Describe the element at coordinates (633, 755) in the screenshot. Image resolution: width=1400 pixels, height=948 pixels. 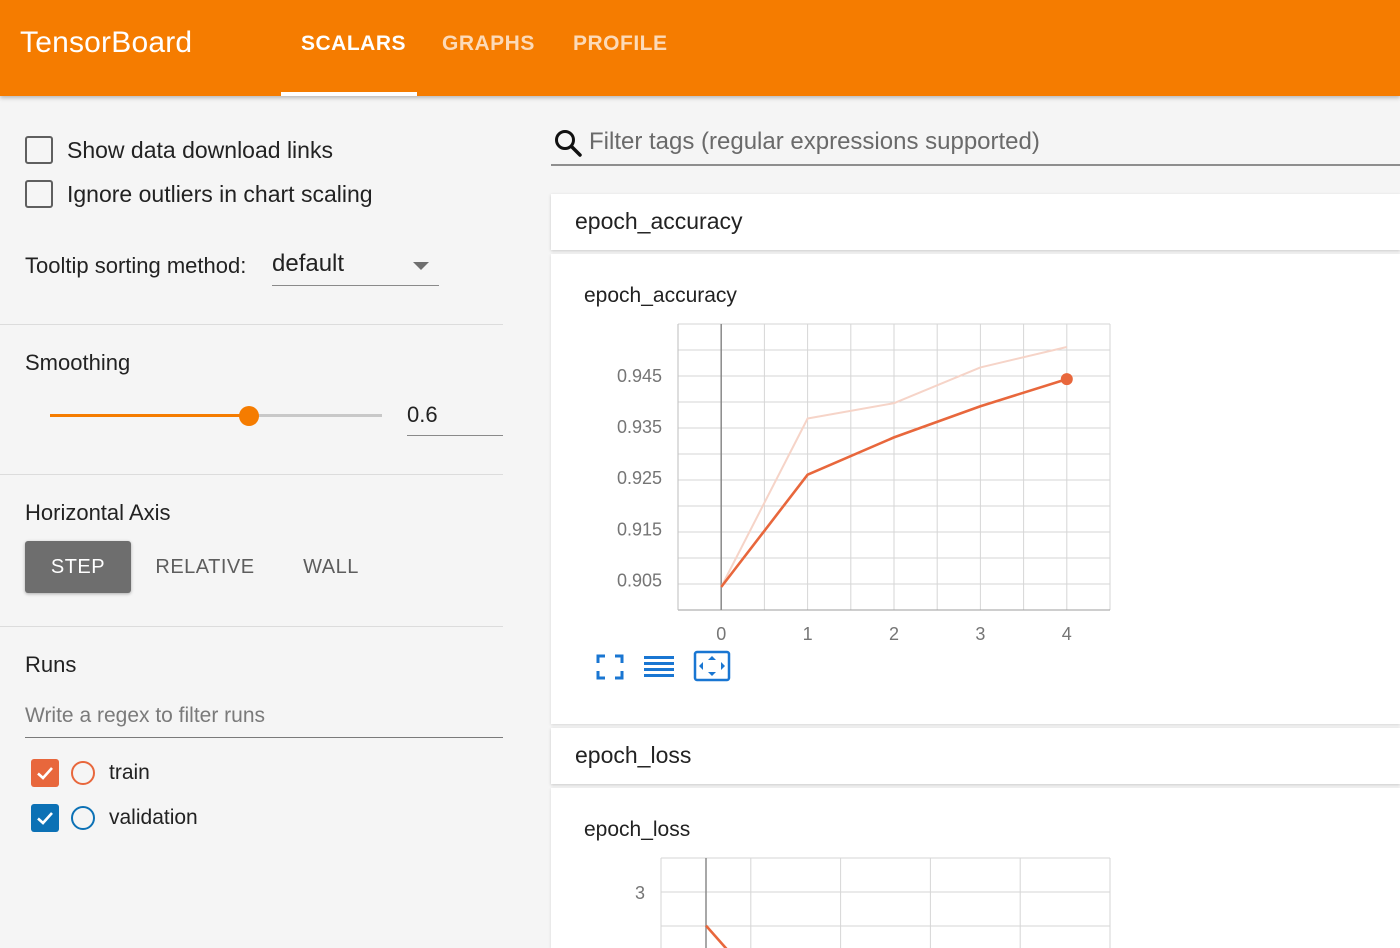
I see `pane-title: epoch_loss` at that location.